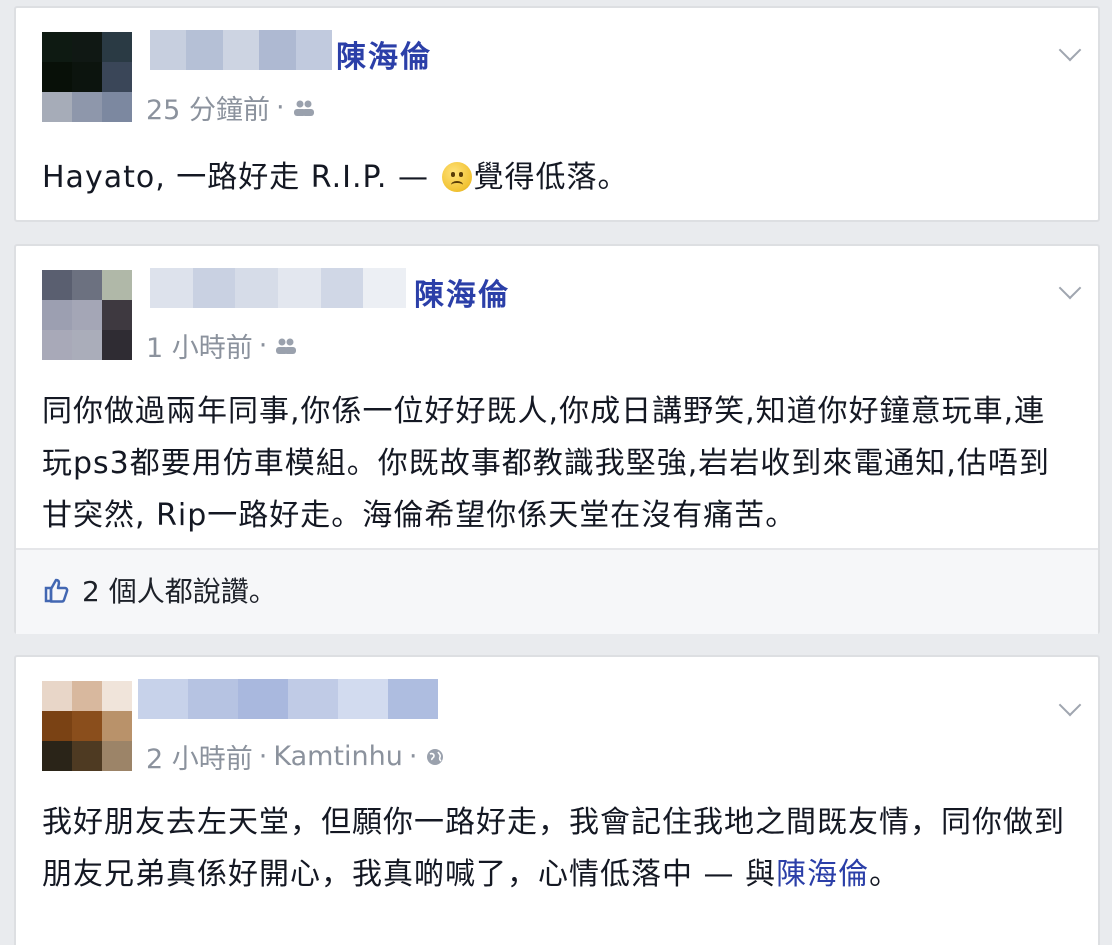  I want to click on post-meta: 2 小時前 · Kamtinhu ·, so click(295, 756).